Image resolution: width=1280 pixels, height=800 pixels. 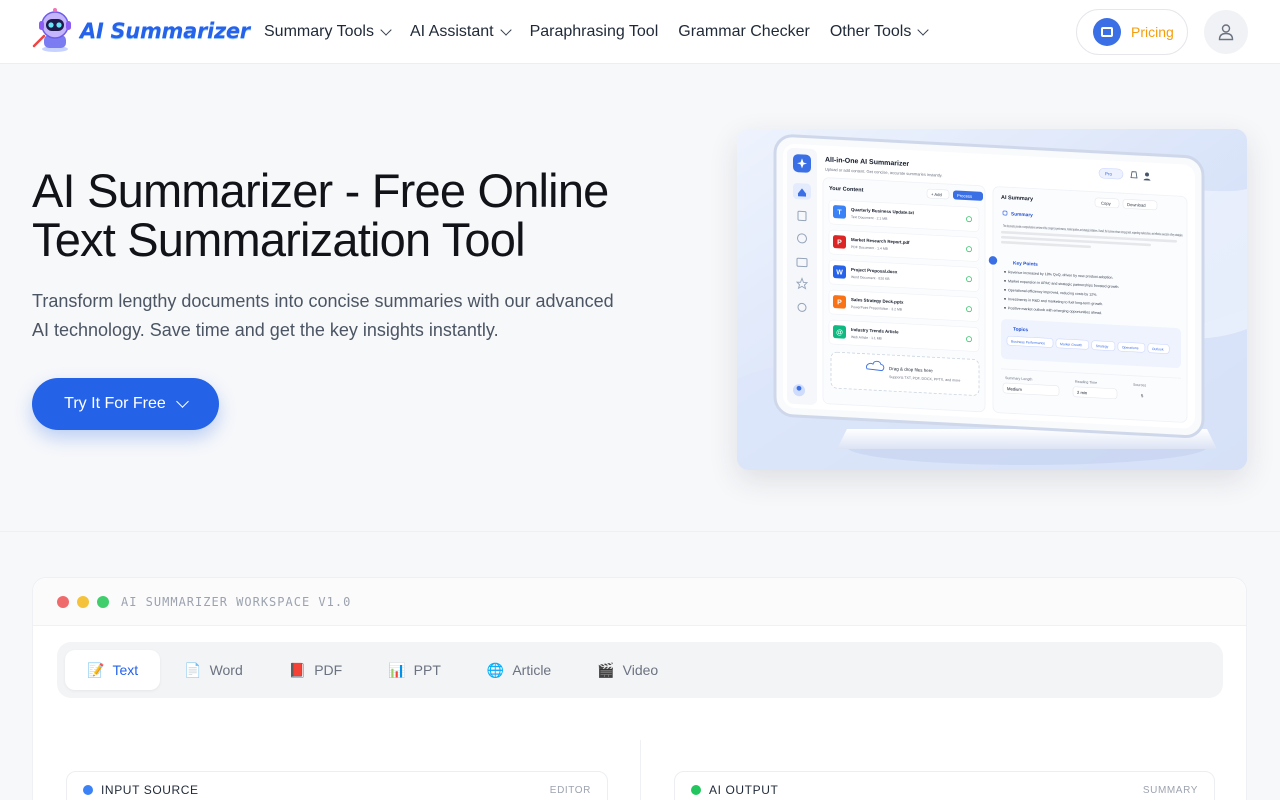 I want to click on mockup-topic-chip: Outlook, so click(x=1158, y=348).